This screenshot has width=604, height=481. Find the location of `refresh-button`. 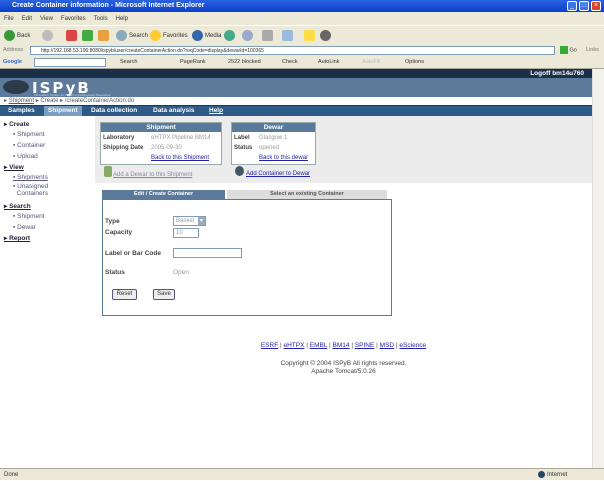

refresh-button is located at coordinates (88, 36).